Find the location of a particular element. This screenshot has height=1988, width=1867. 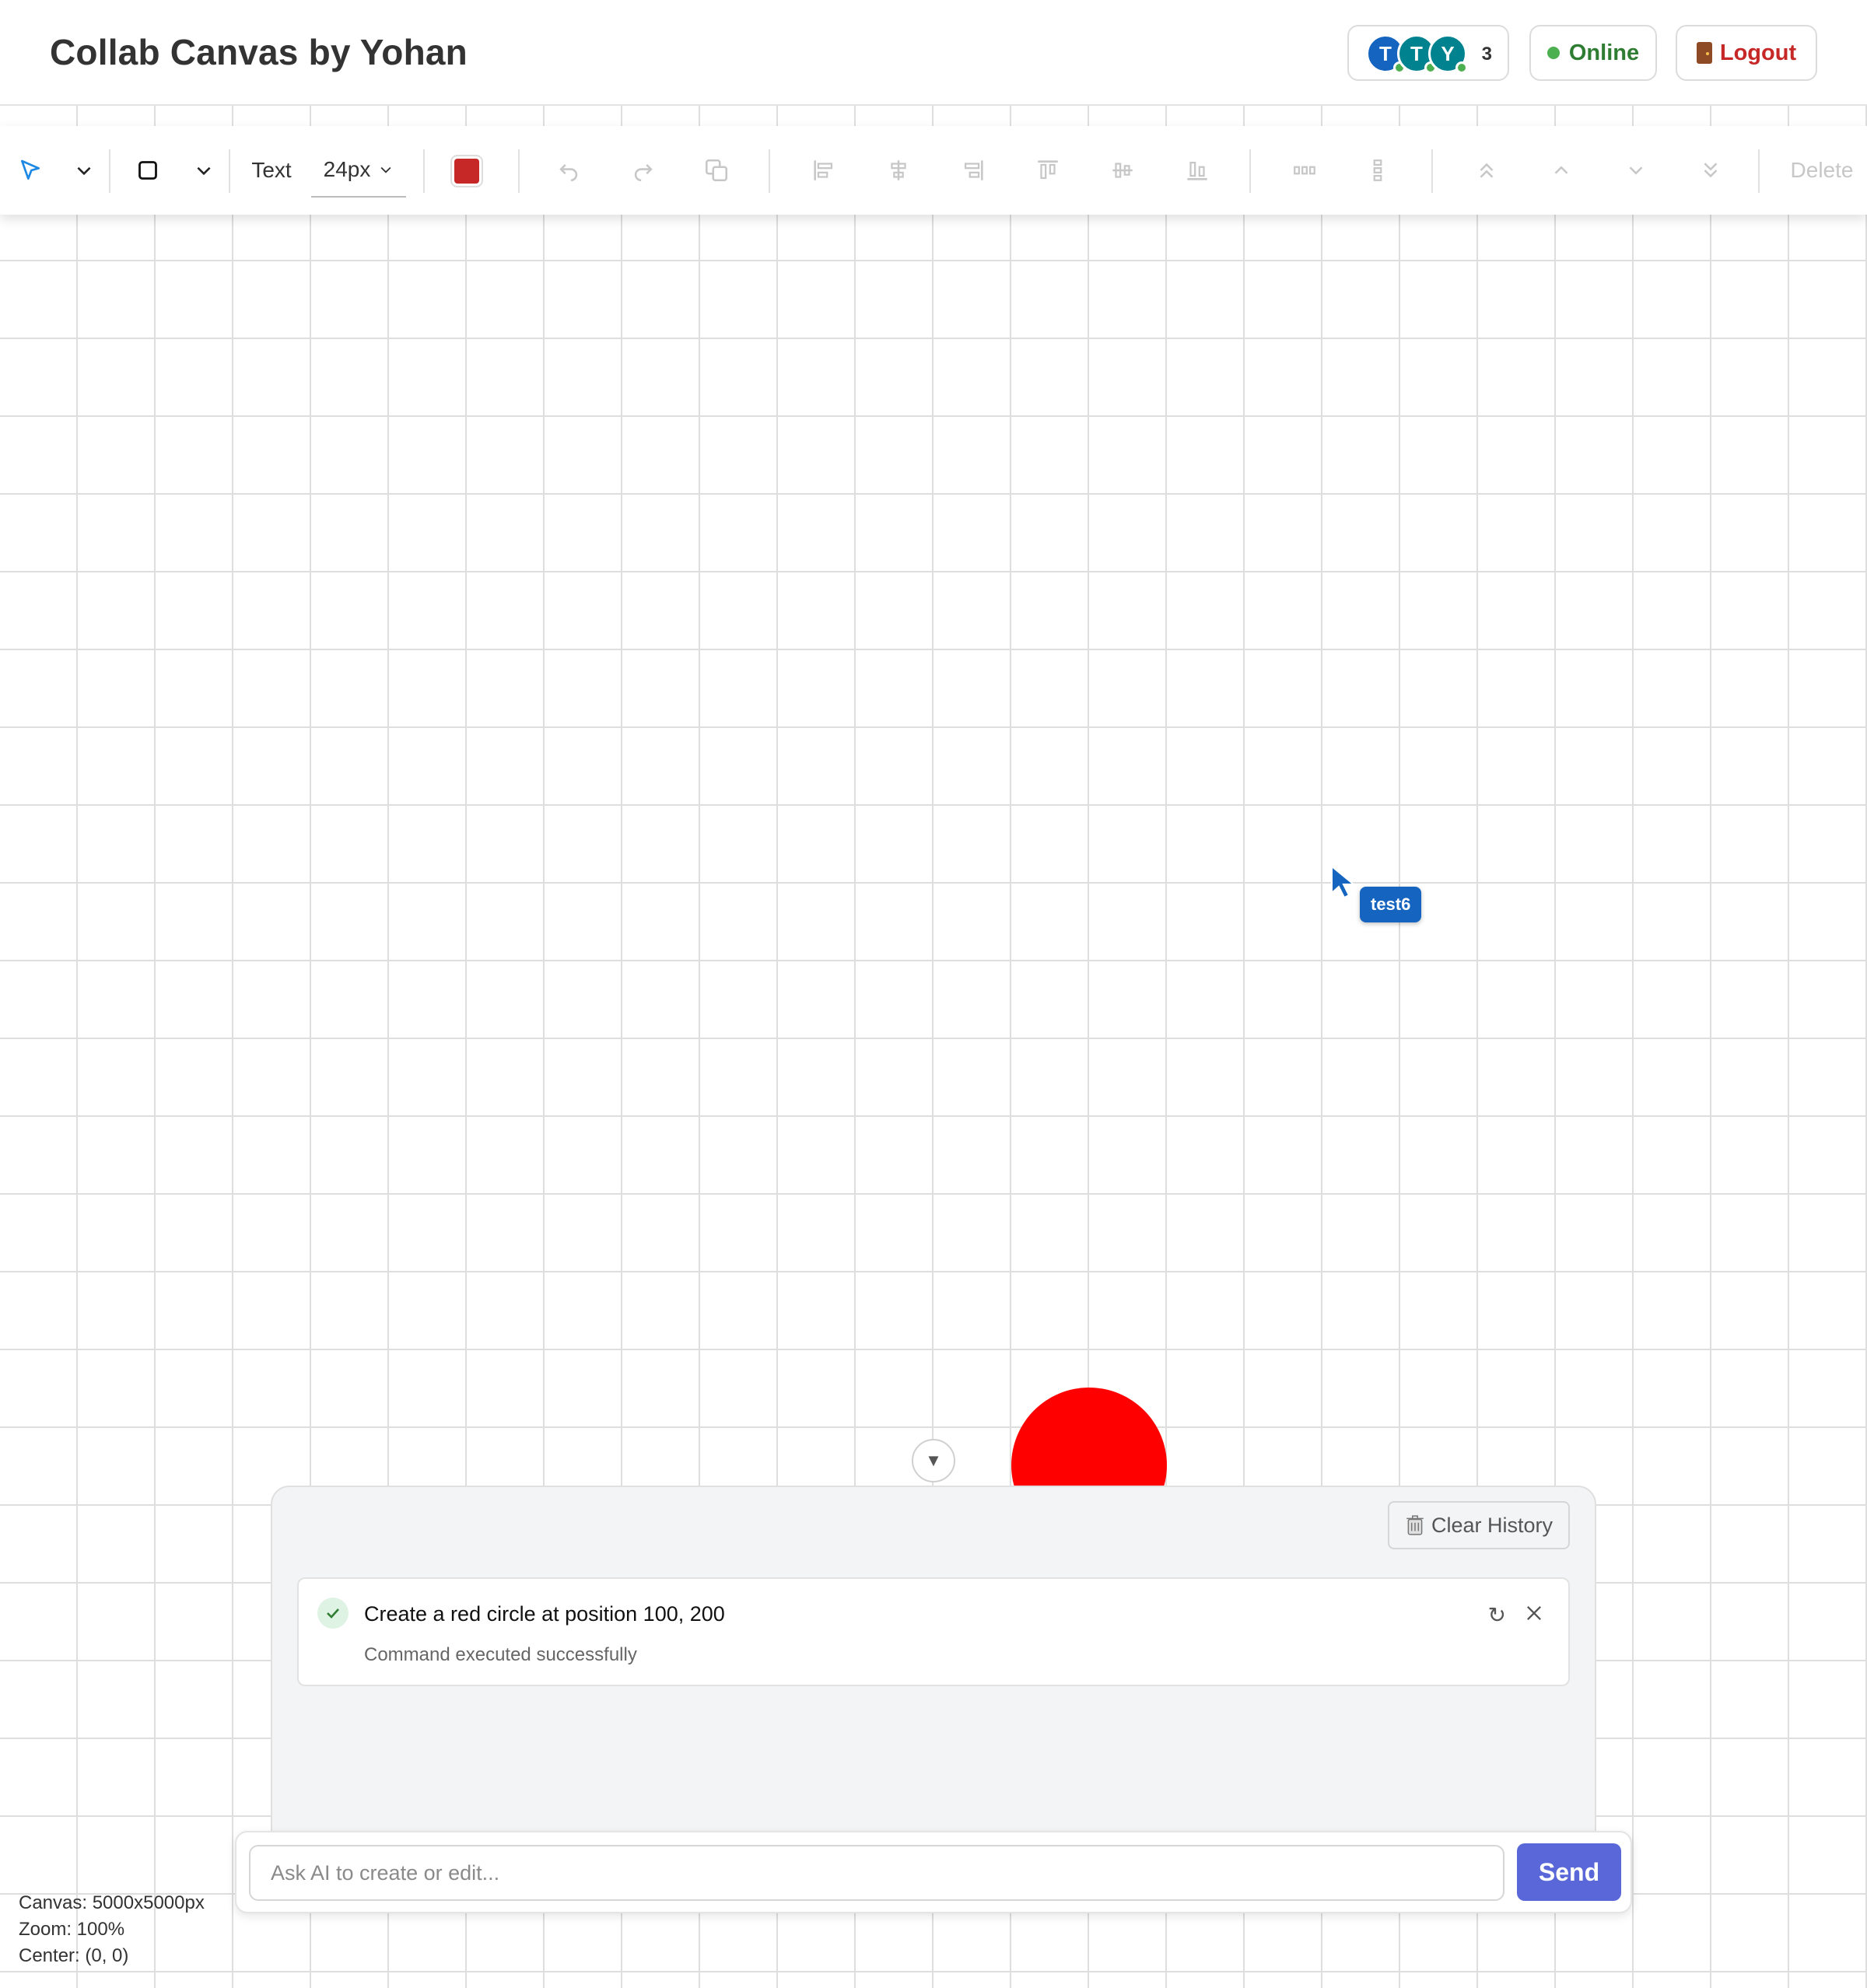

select-tool-dropdown is located at coordinates (84, 170).